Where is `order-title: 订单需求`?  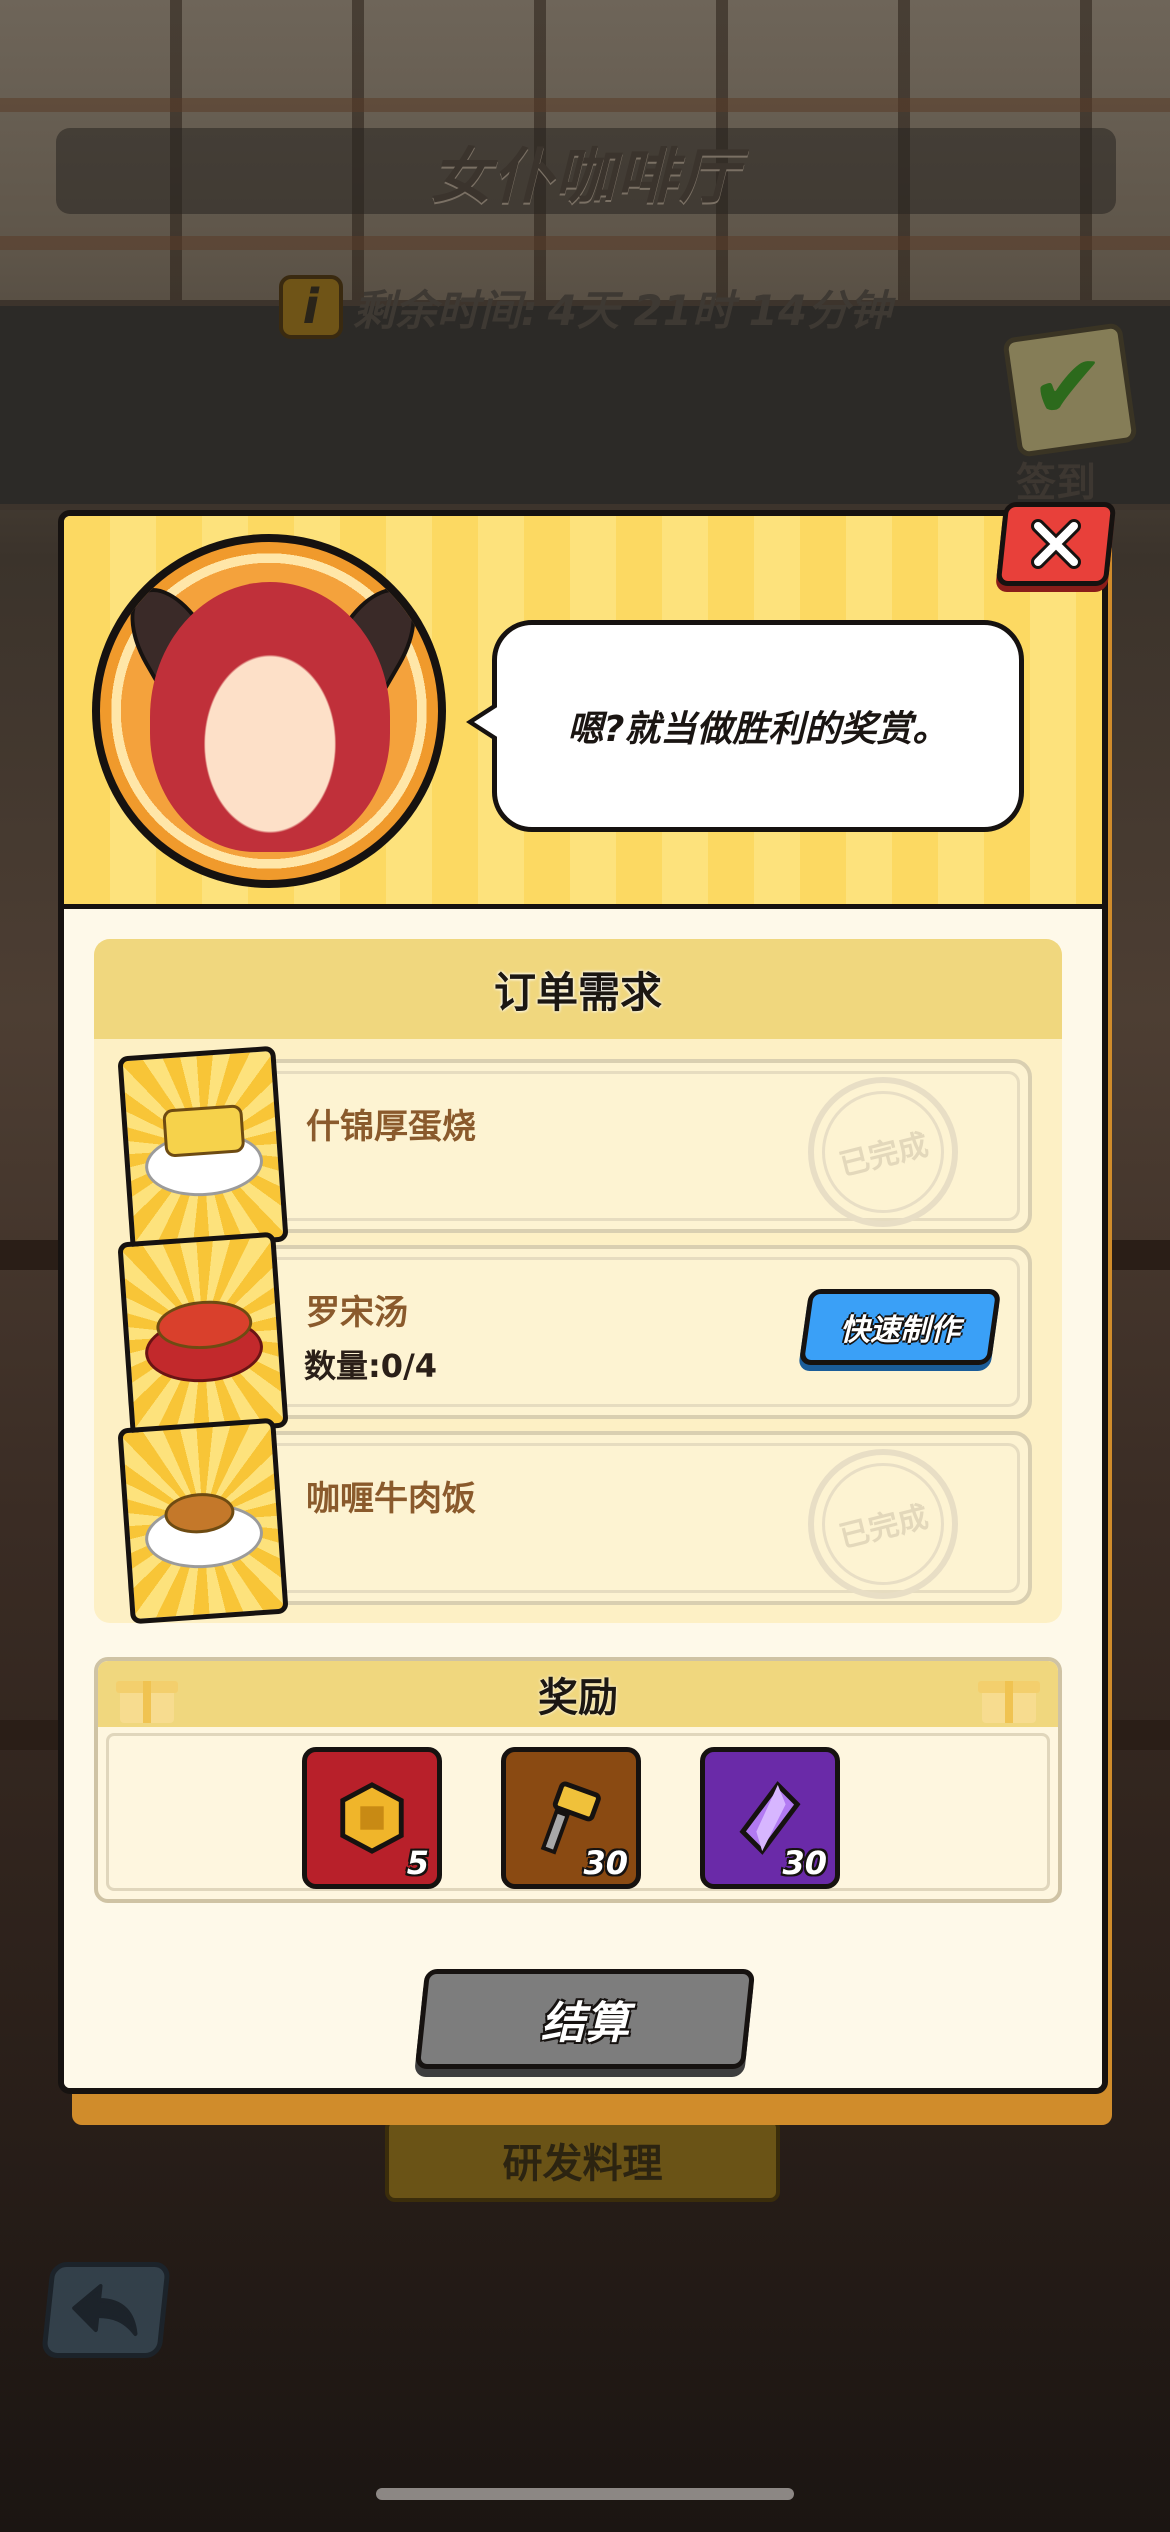 order-title: 订单需求 is located at coordinates (577, 992).